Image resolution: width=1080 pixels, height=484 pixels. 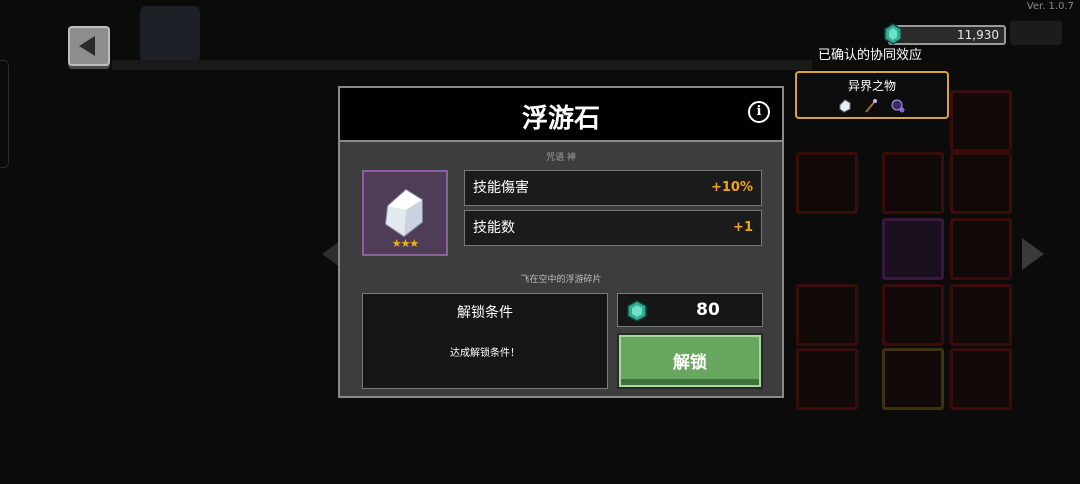 What do you see at coordinates (978, 35) in the screenshot?
I see `gem-count: 11,930` at bounding box center [978, 35].